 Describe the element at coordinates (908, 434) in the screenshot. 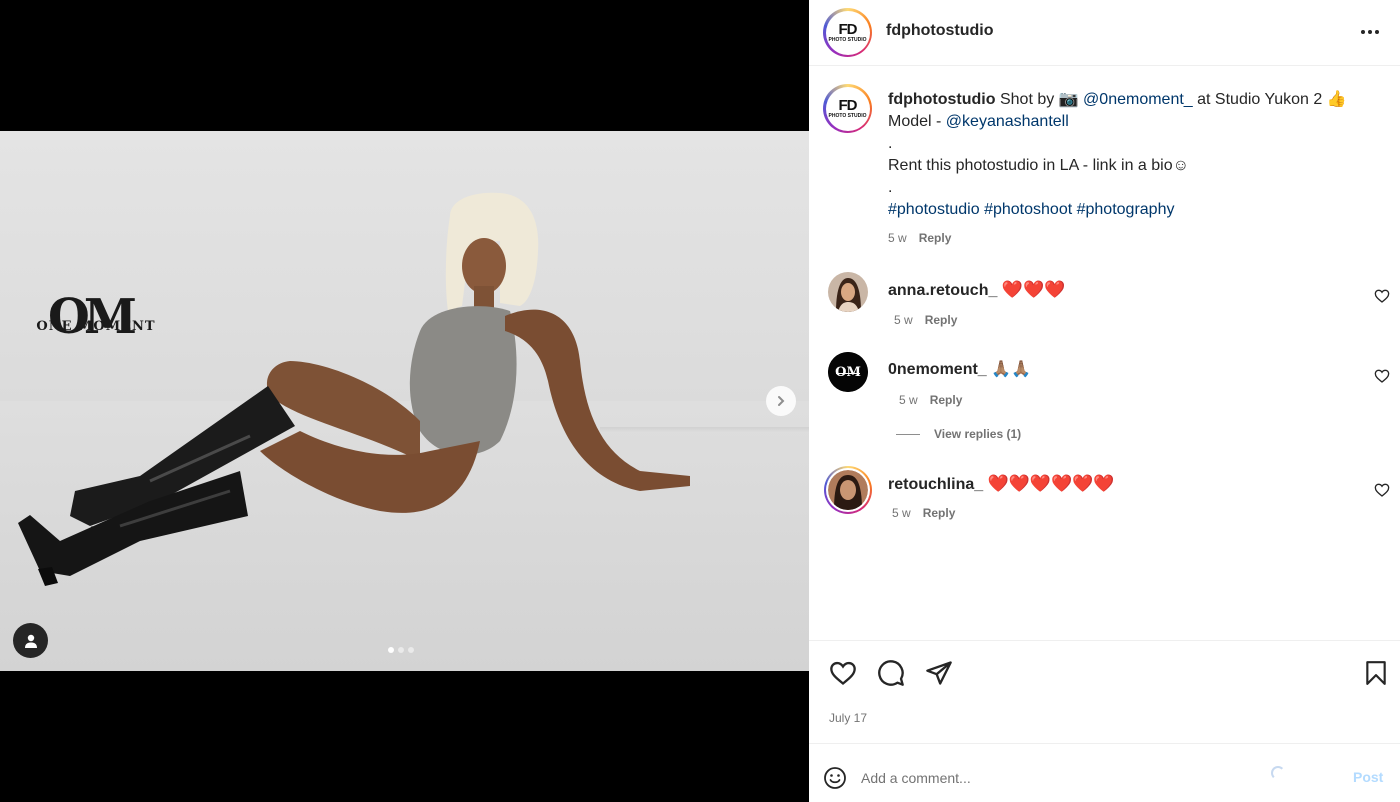

I see `replies-line` at that location.